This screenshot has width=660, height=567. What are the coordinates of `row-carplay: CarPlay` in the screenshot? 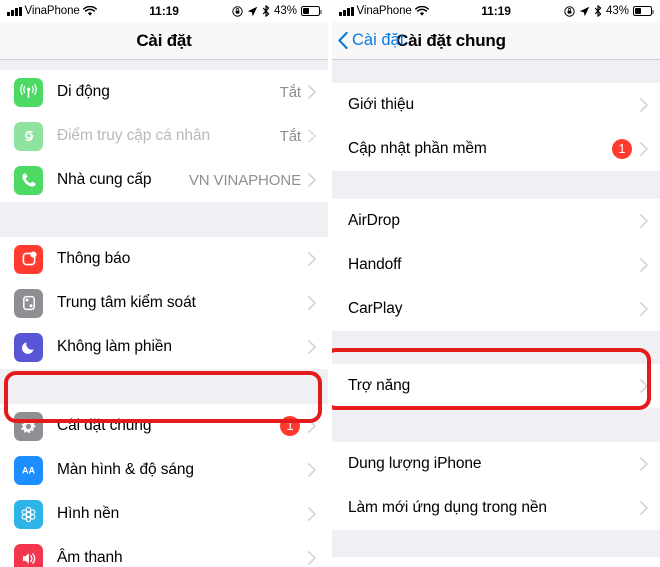 It's located at (496, 309).